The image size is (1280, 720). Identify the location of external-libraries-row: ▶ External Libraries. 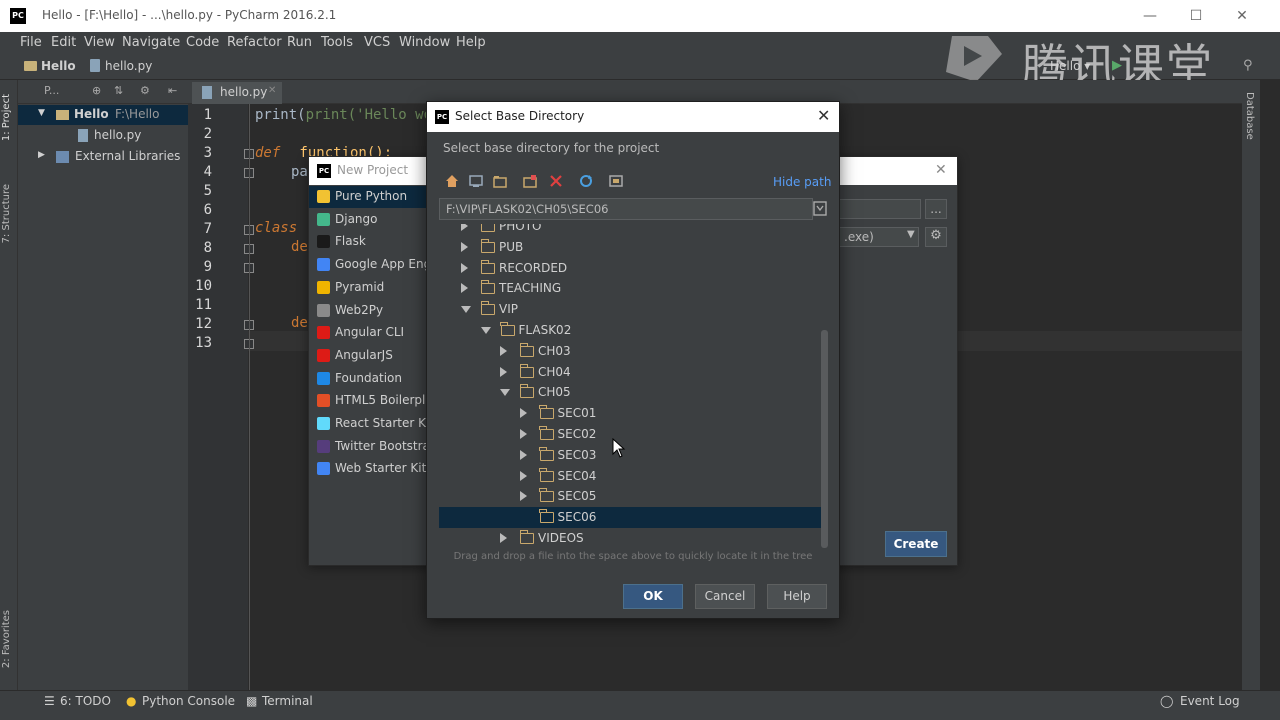
(103, 157).